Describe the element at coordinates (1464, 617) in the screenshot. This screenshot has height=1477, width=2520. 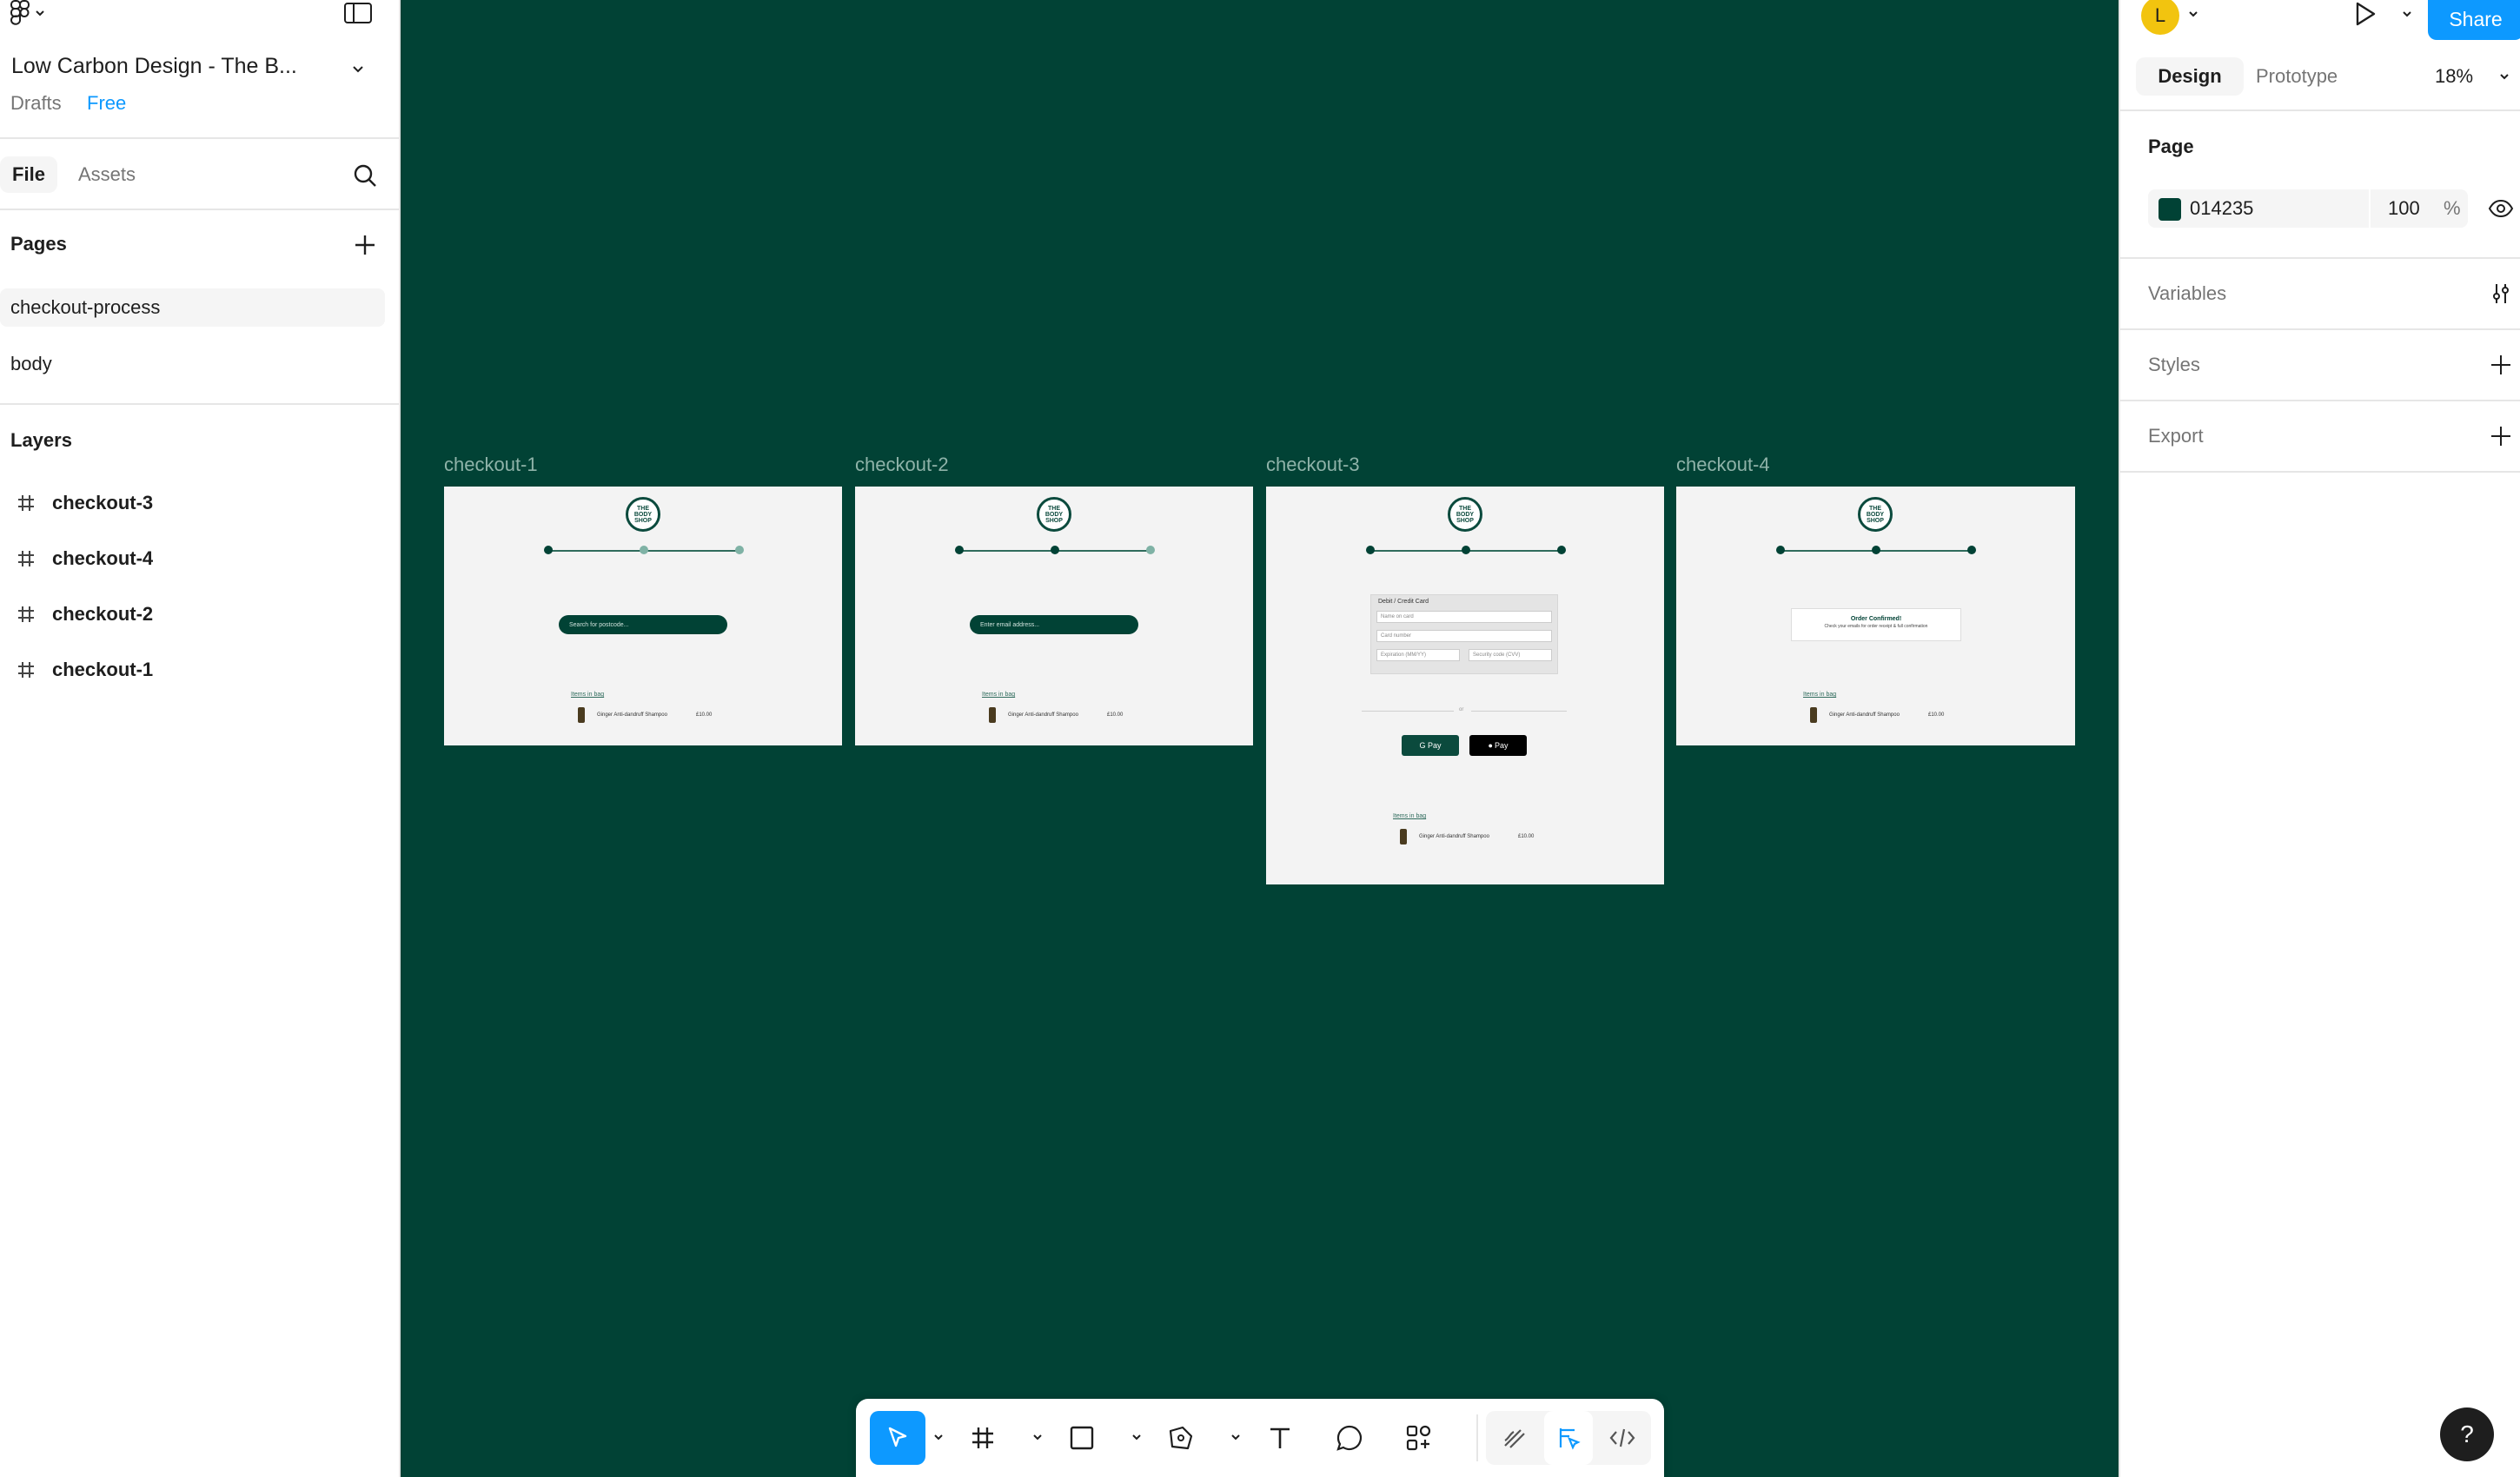
I see `name-on-card-field: Name on card` at that location.